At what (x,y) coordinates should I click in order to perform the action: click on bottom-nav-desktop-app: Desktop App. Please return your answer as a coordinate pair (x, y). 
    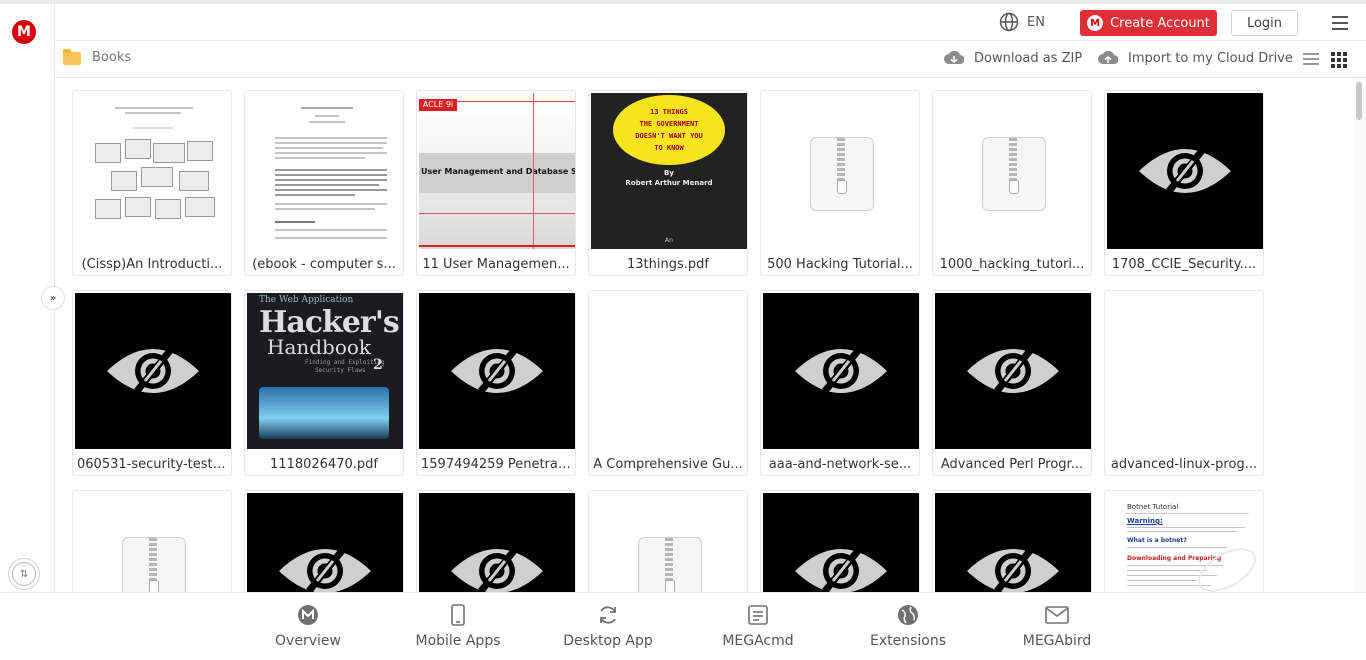
    Looking at the image, I should click on (608, 626).